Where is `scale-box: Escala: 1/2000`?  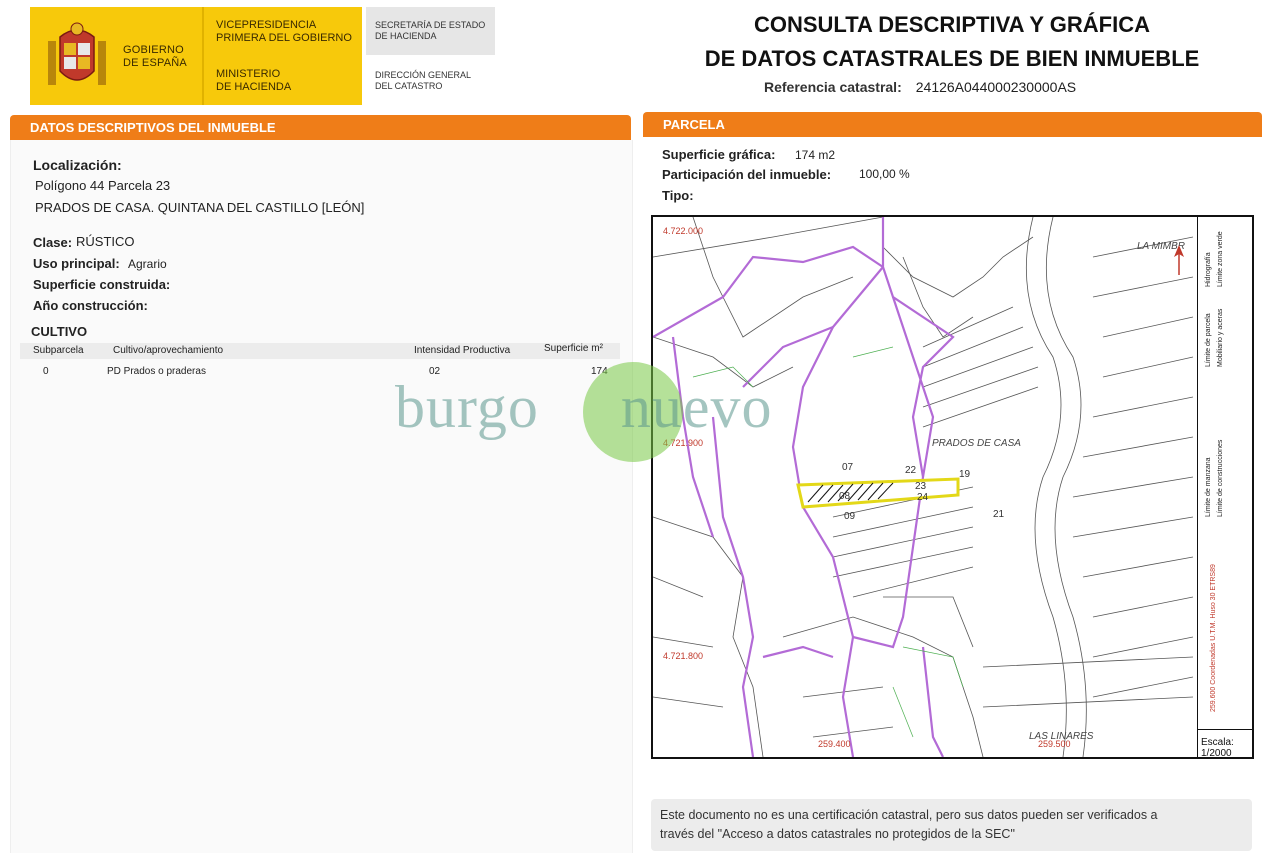
scale-box: Escala: 1/2000 is located at coordinates (1217, 748).